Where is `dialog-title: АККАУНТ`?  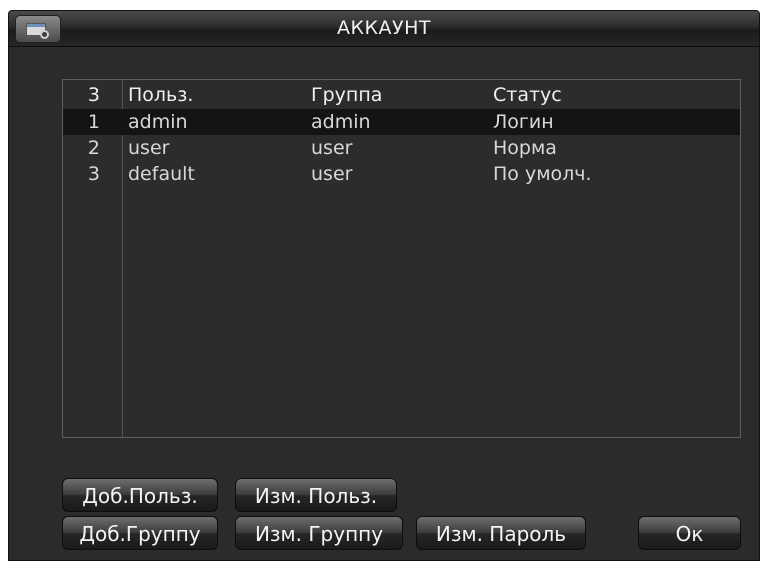
dialog-title: АККАУНТ is located at coordinates (384, 28).